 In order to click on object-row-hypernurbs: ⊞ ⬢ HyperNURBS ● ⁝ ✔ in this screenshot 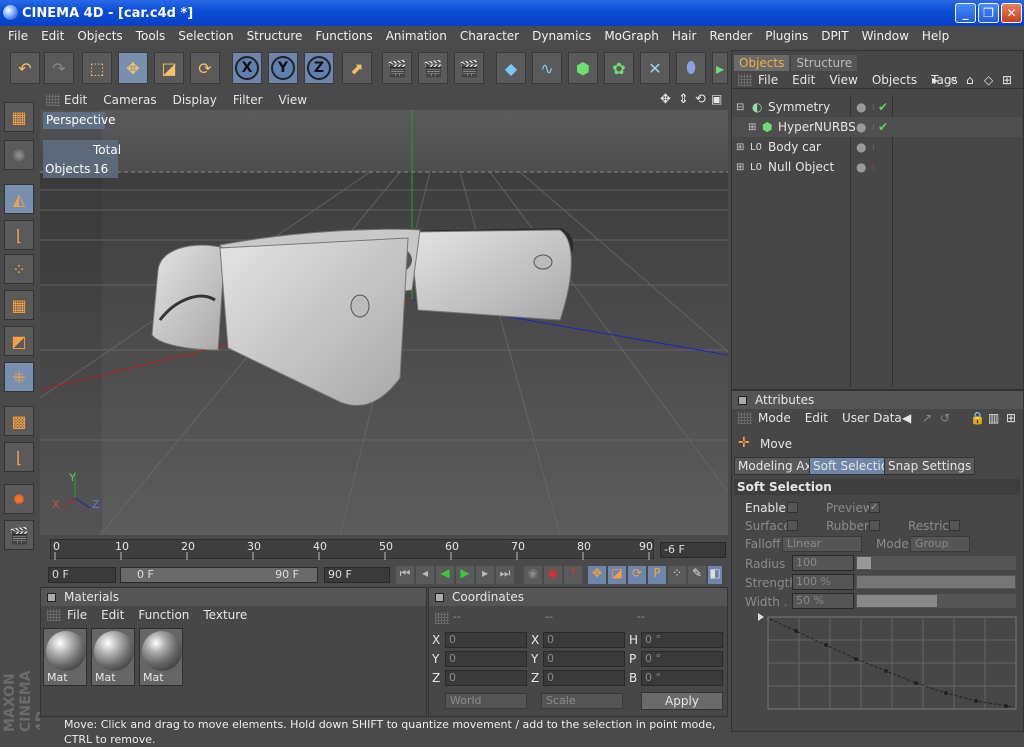, I will do `click(877, 127)`.